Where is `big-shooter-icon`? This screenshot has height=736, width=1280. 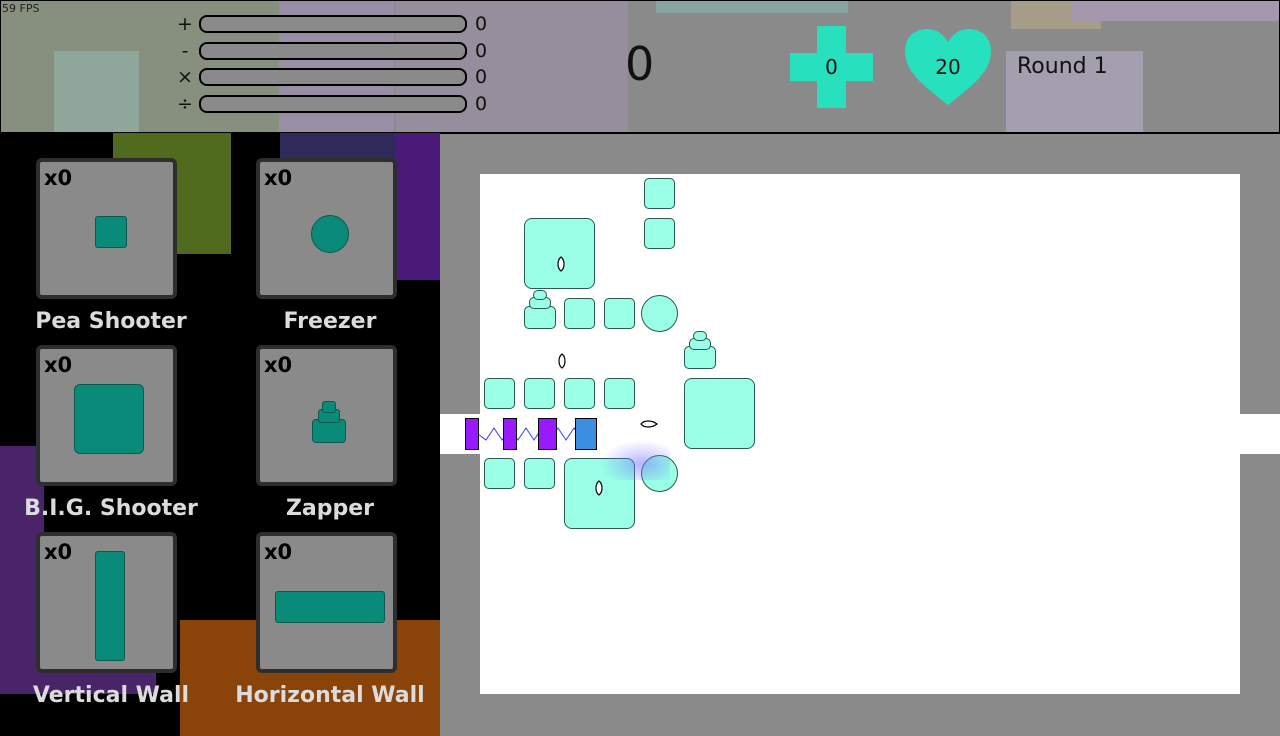 big-shooter-icon is located at coordinates (109, 419).